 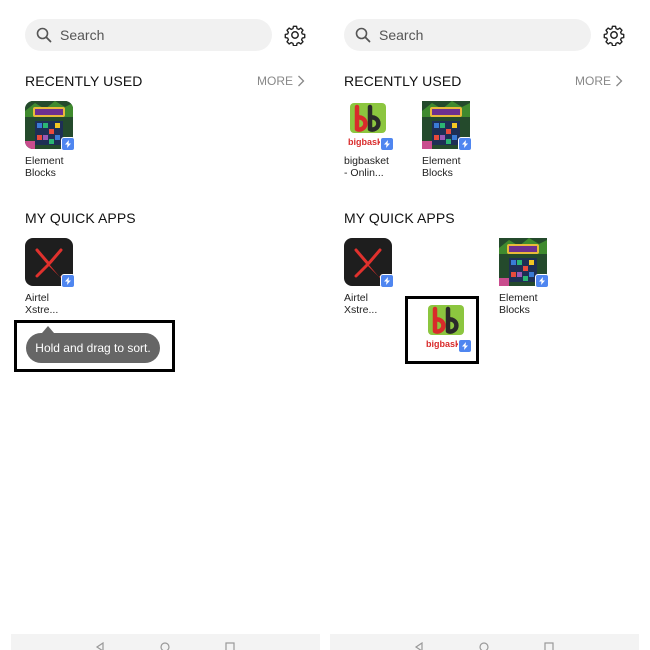 What do you see at coordinates (369, 126) in the screenshot?
I see `bigbasket-icon: bigbask` at bounding box center [369, 126].